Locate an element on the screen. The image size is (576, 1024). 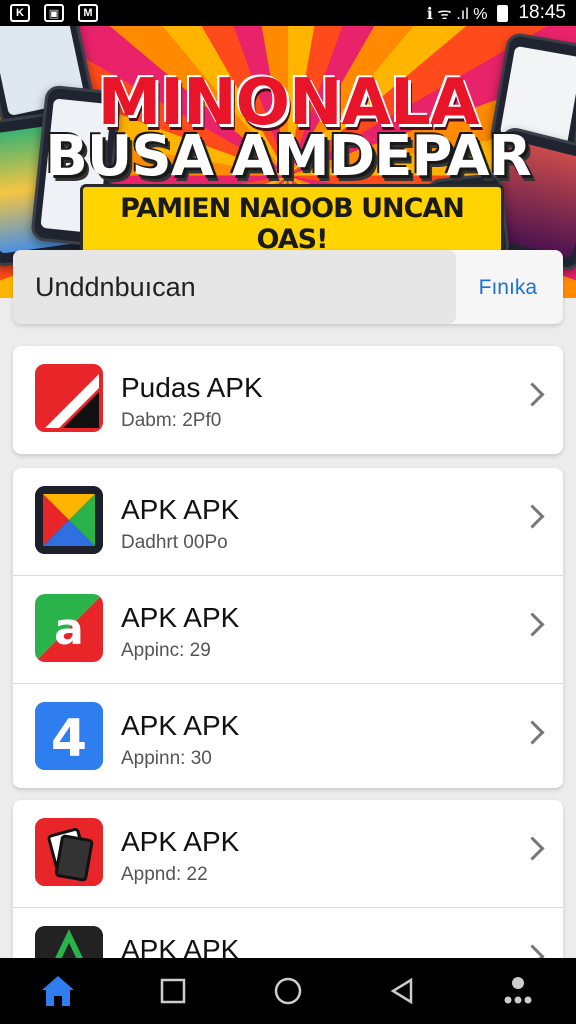
svg-text: a is located at coordinates (69, 629).